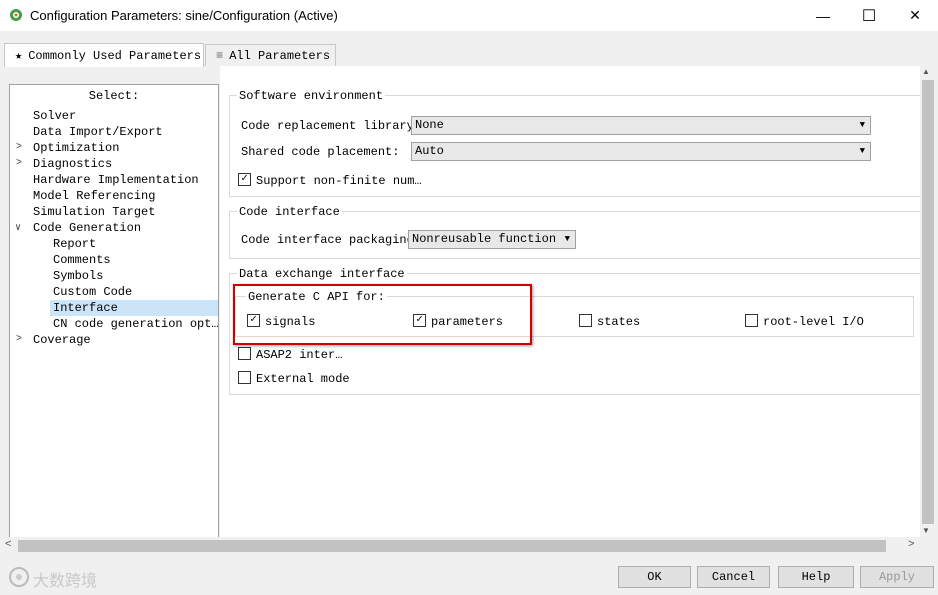 The height and width of the screenshot is (595, 938). Describe the element at coordinates (926, 71) in the screenshot. I see `scroll-up-icon: ▲` at that location.